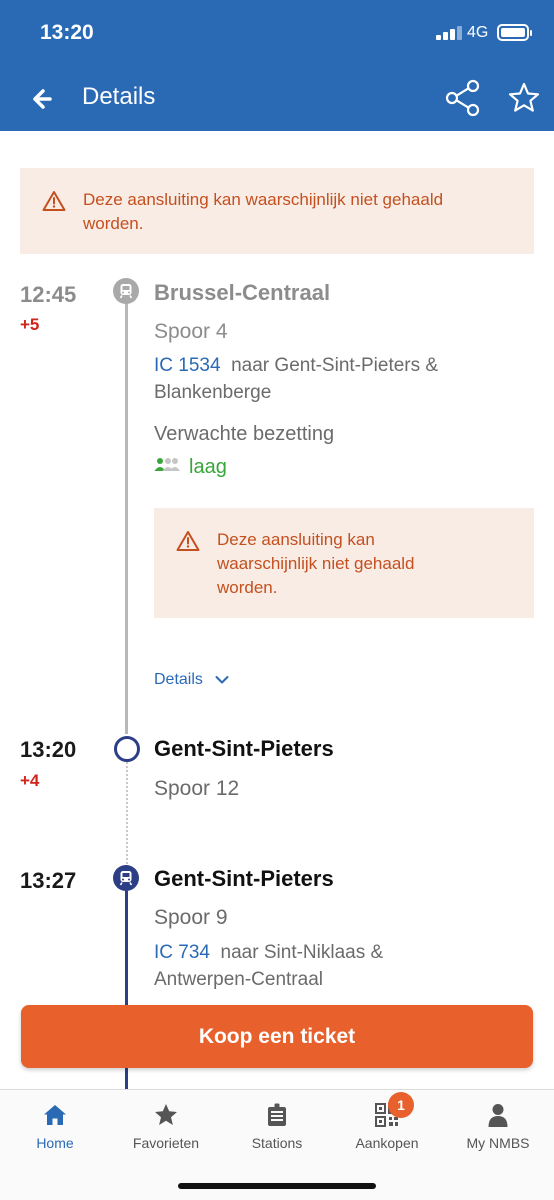 The height and width of the screenshot is (1200, 554). I want to click on home-indicator, so click(277, 1186).